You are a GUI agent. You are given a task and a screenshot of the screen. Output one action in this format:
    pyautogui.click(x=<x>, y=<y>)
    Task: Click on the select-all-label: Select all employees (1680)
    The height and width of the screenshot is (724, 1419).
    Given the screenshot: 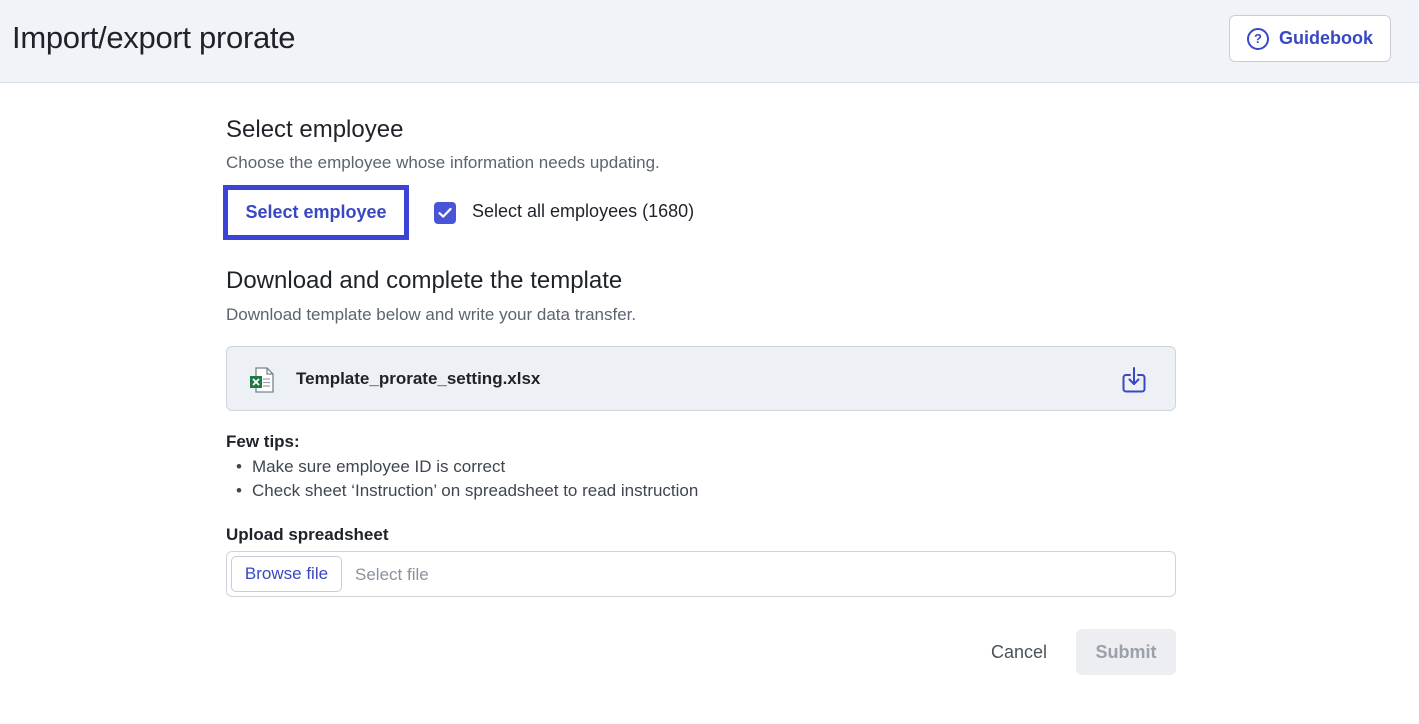 What is the action you would take?
    pyautogui.click(x=583, y=211)
    